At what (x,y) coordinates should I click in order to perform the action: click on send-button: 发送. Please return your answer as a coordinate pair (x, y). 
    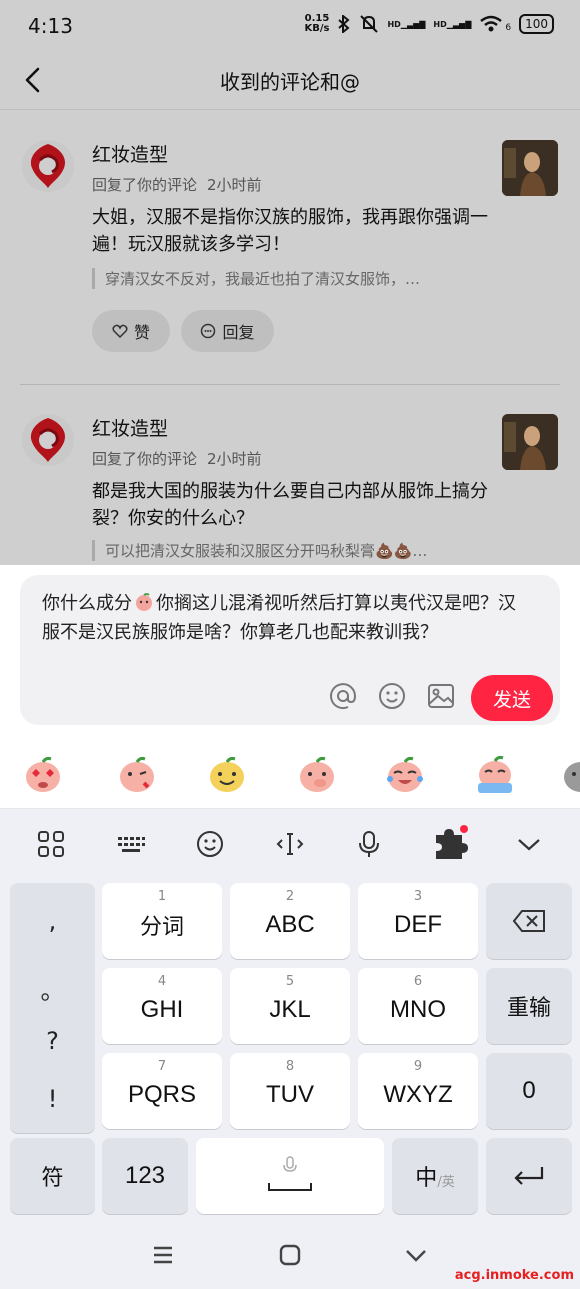
    Looking at the image, I should click on (512, 698).